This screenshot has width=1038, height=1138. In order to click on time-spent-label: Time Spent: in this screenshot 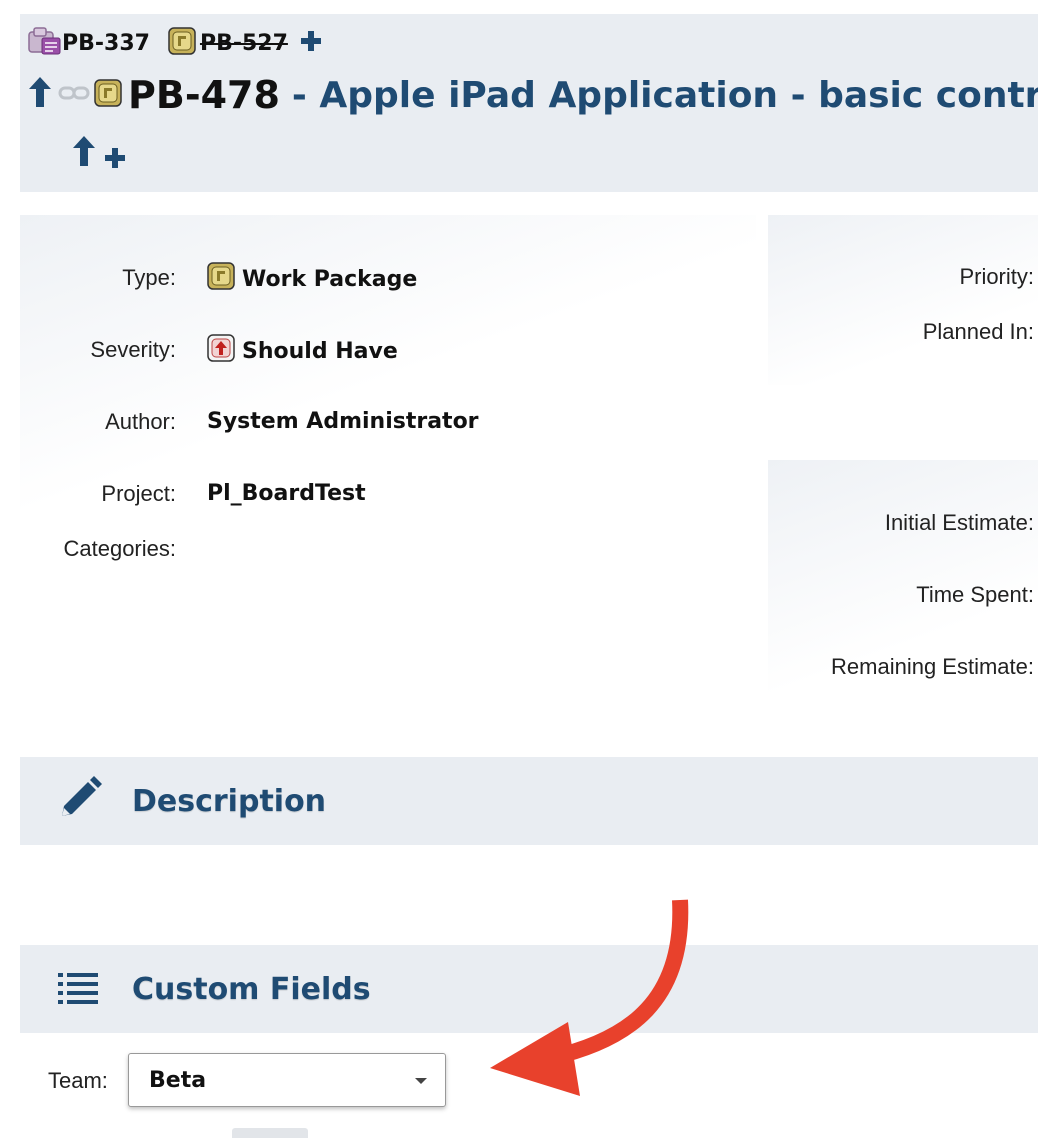, I will do `click(975, 594)`.